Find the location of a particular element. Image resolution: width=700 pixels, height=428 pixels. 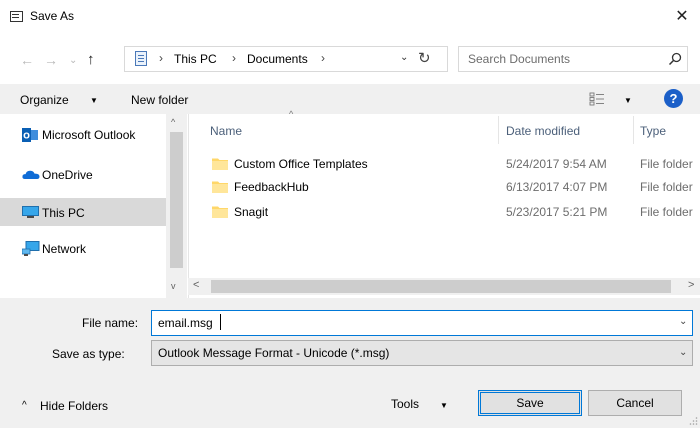

column-header-type: Type is located at coordinates (653, 131).